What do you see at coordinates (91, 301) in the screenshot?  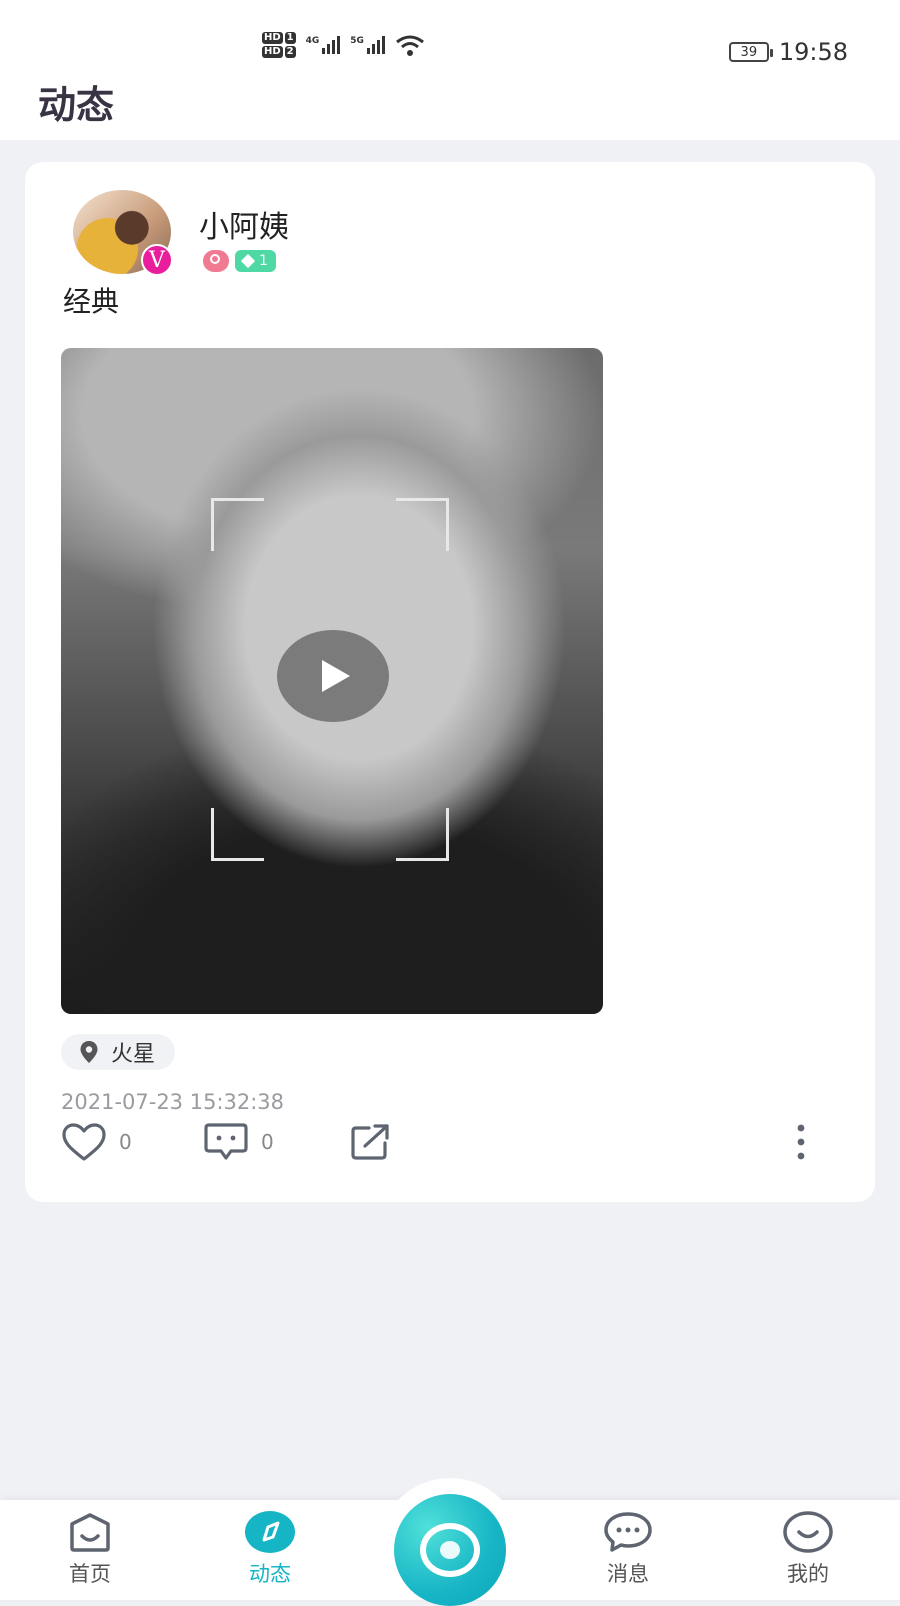 I see `post-text: 经典` at bounding box center [91, 301].